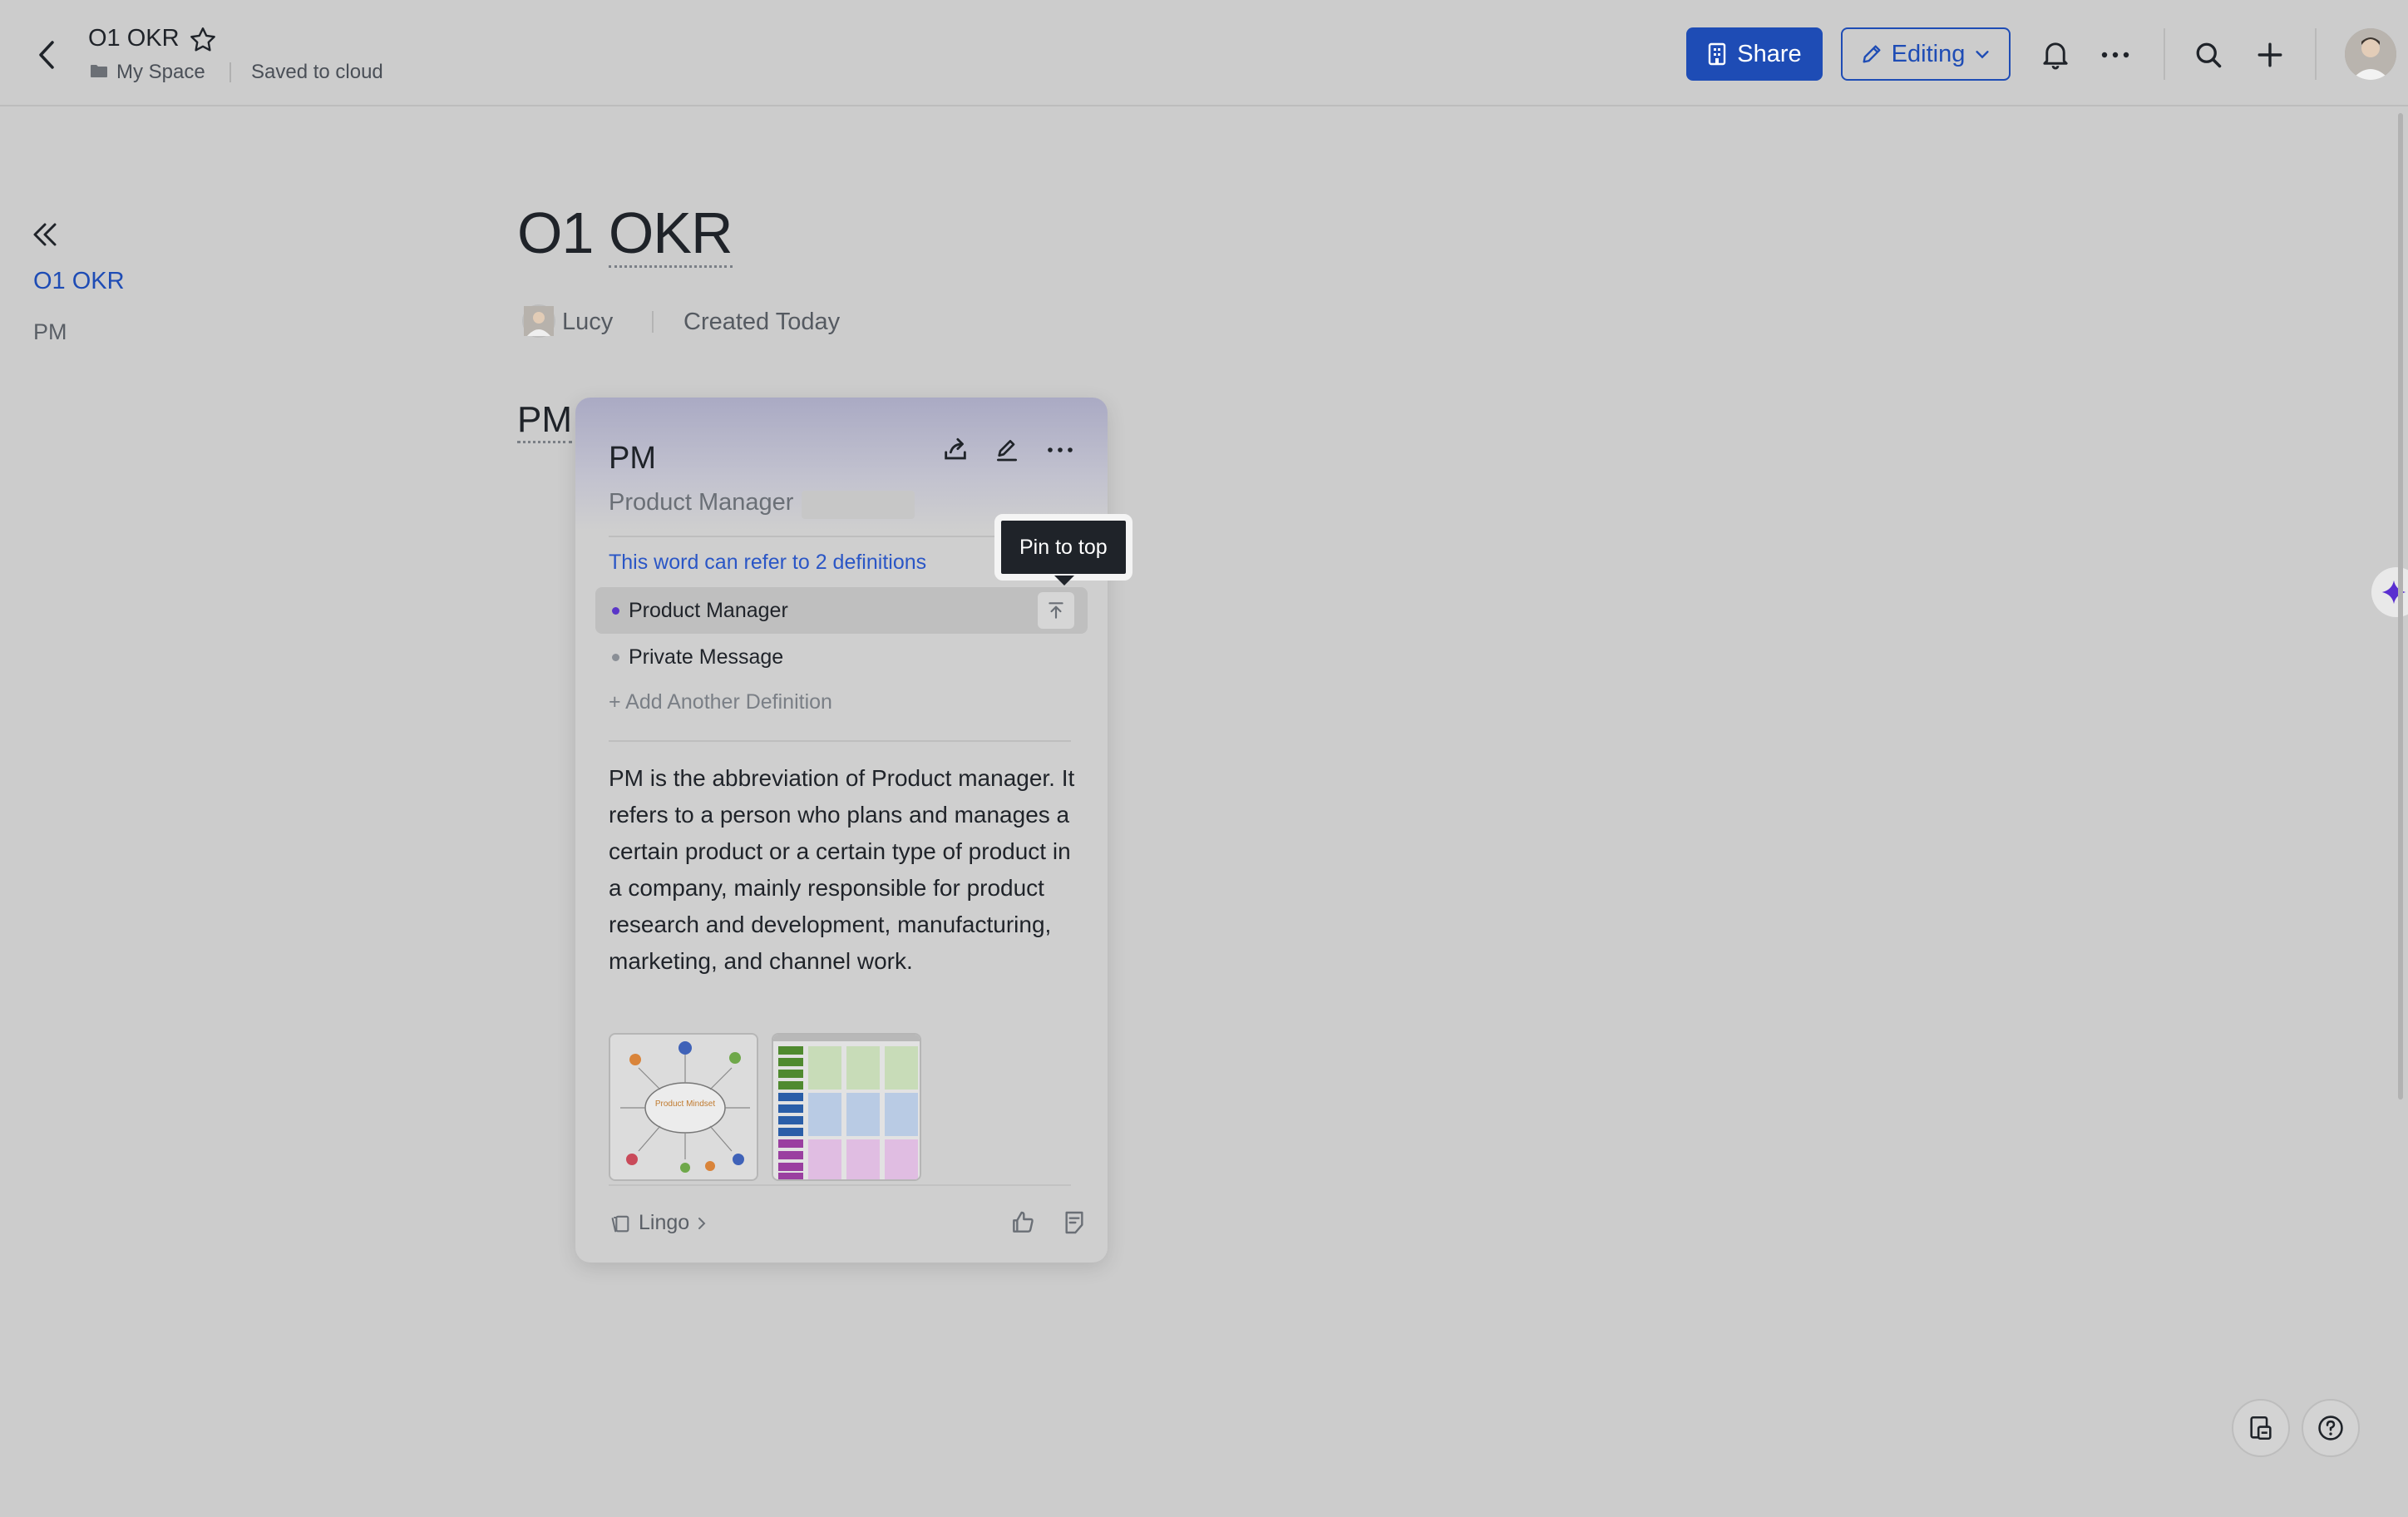 The image size is (2408, 1517). I want to click on lingo-source-link: Lingo, so click(659, 1223).